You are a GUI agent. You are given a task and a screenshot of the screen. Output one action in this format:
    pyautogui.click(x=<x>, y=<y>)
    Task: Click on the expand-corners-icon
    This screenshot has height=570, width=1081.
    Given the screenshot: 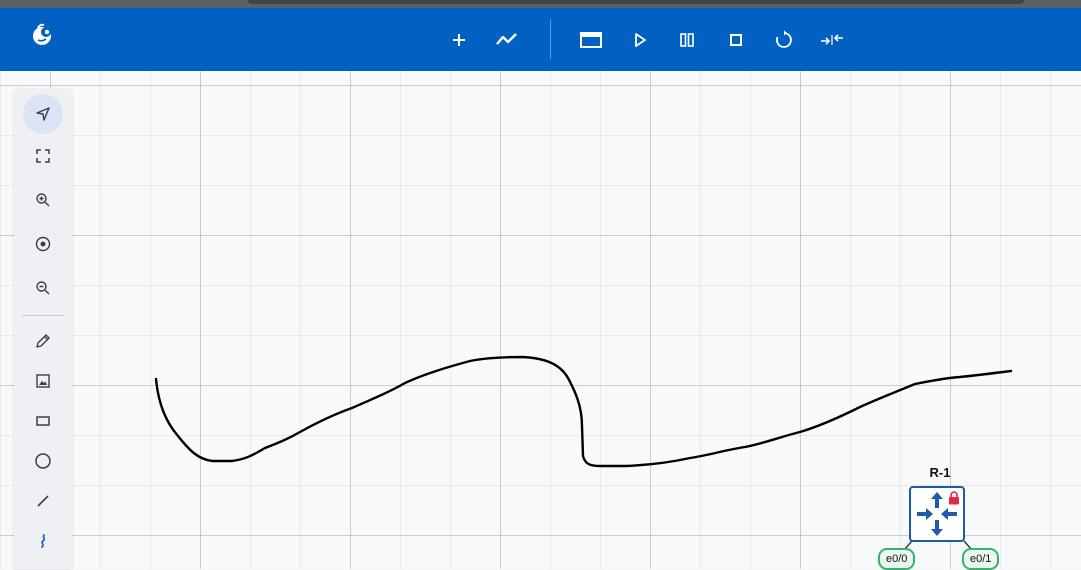 What is the action you would take?
    pyautogui.click(x=43, y=156)
    